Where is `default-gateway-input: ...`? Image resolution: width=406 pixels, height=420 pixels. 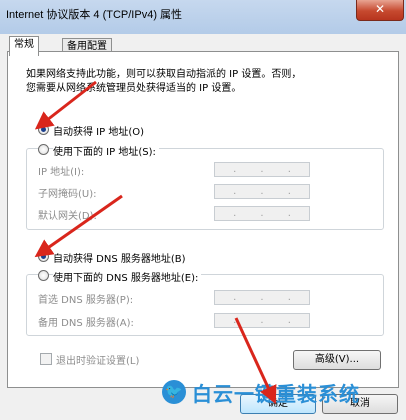 default-gateway-input: ... is located at coordinates (262, 213).